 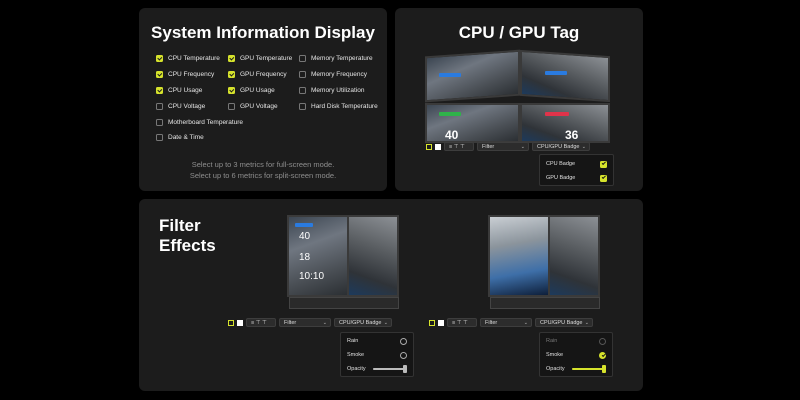 I want to click on checkbox-memory-frequency: Memory Frequency, so click(x=333, y=74).